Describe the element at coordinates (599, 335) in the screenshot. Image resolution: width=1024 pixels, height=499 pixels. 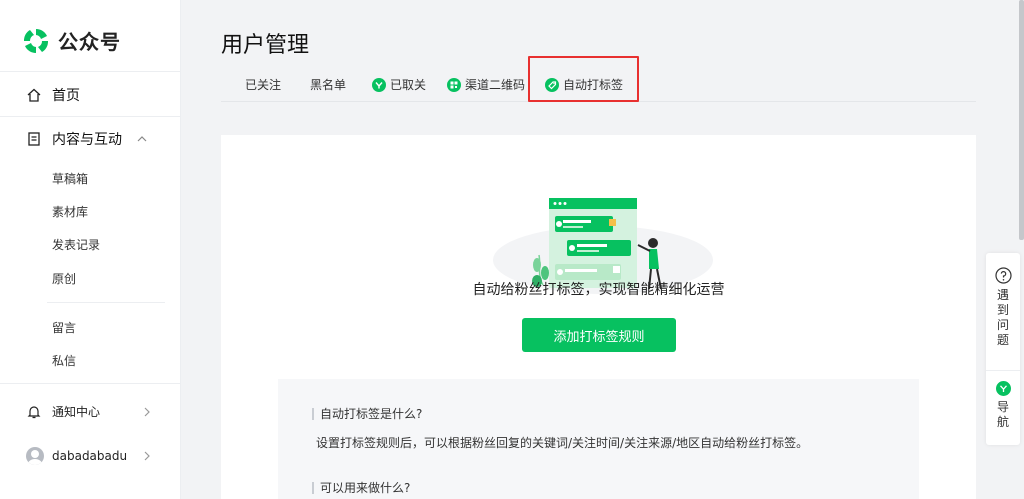
I see `add-tag-rule-button: 添加打标签规则` at that location.